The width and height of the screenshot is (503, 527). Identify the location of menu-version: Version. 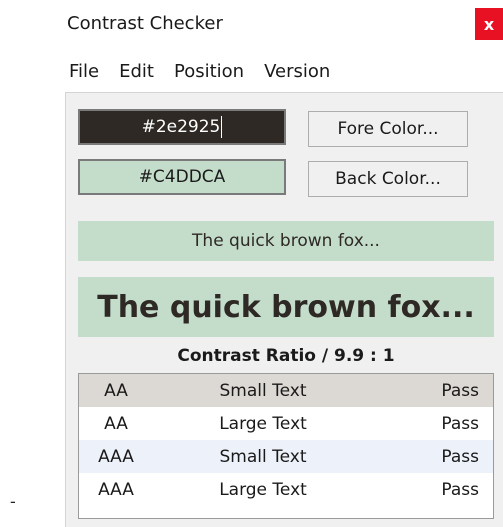
(297, 71).